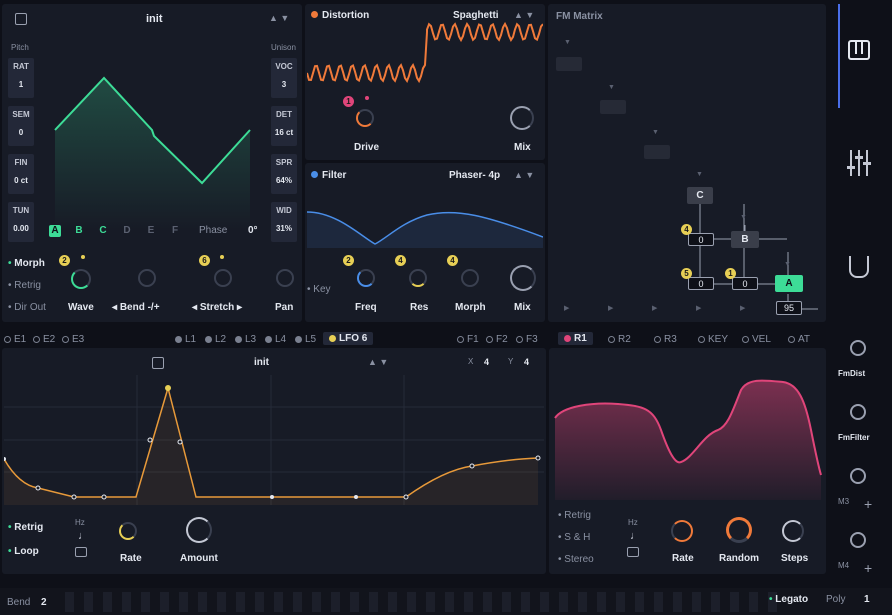  What do you see at coordinates (378, 362) in the screenshot?
I see `lfo-nav-icon: ▲ ▼` at bounding box center [378, 362].